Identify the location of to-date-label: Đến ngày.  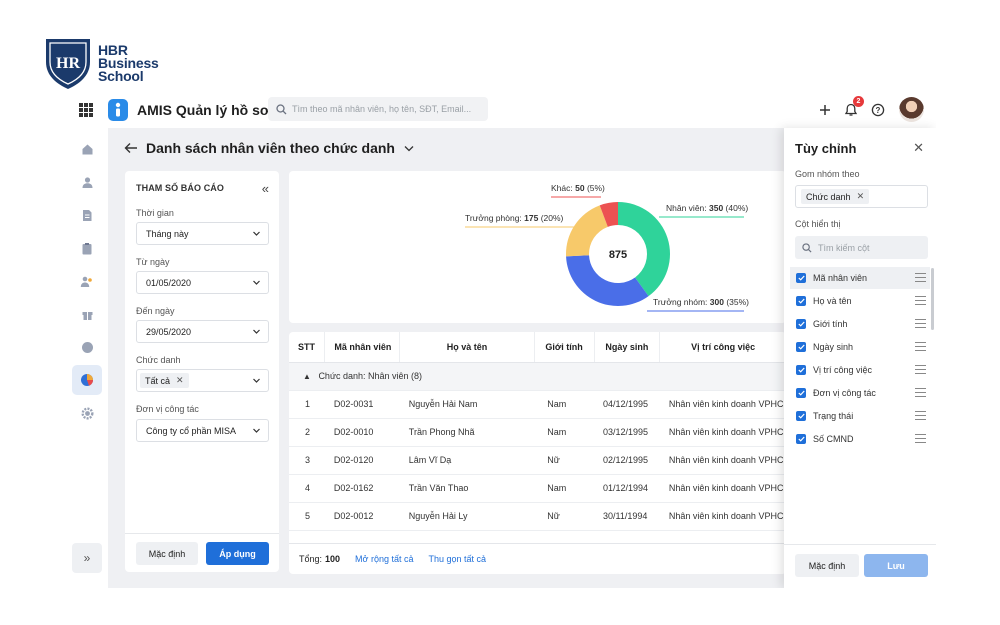
(155, 311).